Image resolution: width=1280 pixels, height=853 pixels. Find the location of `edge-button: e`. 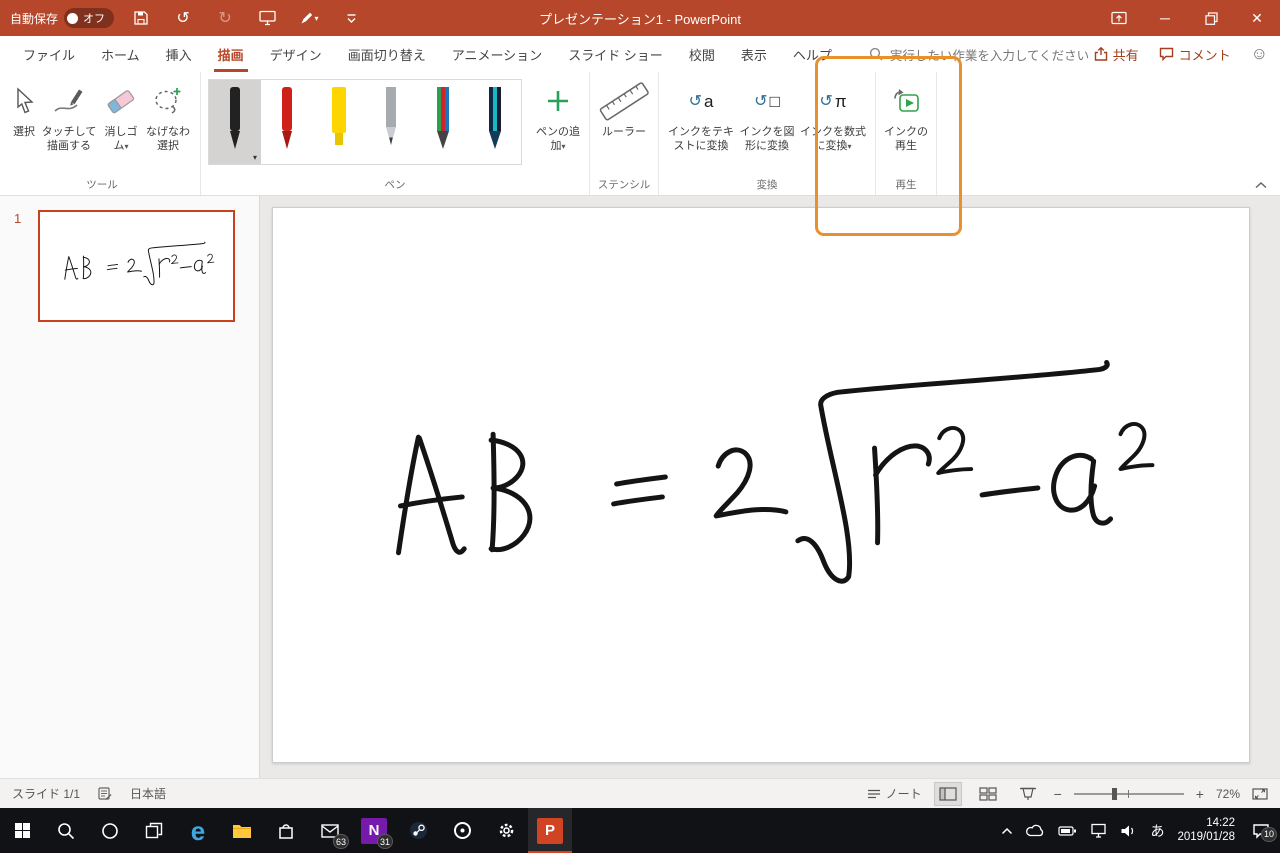

edge-button: e is located at coordinates (198, 830).